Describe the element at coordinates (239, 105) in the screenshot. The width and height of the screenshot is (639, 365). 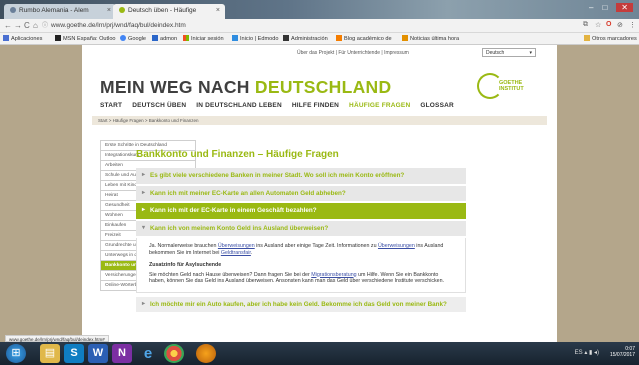
I see `nav-in-deutschland-leben: IN DEUTSCHLAND LEBEN` at that location.